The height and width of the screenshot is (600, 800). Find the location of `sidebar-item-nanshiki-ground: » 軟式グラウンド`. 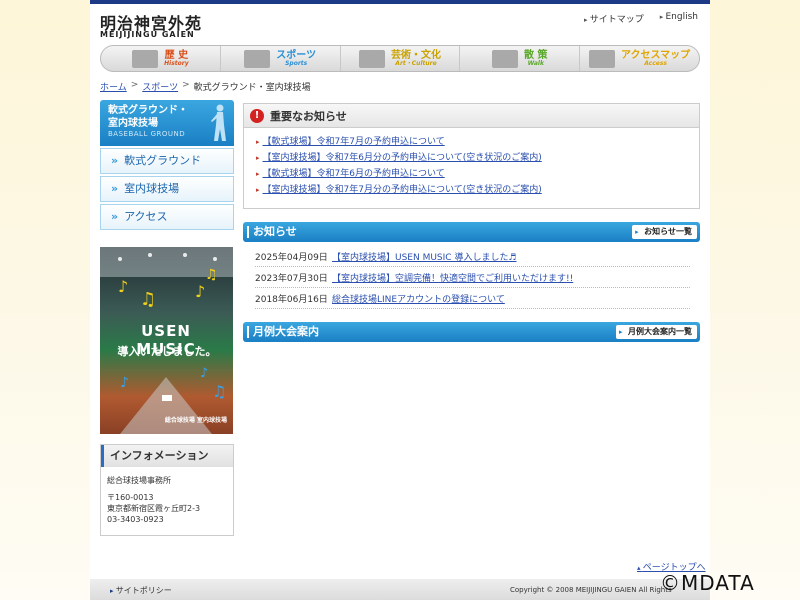

sidebar-item-nanshiki-ground: » 軟式グラウンド is located at coordinates (167, 161).